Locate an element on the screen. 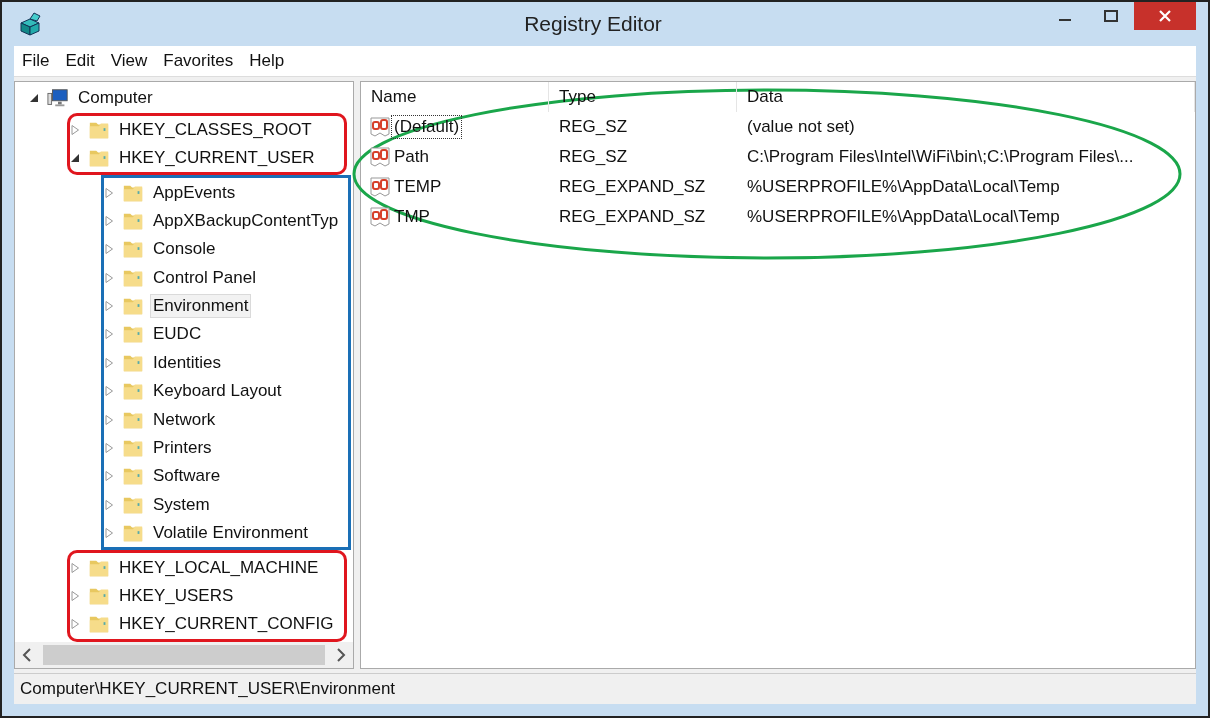  tree-item: AppXBackupContentTyp is located at coordinates (246, 220).